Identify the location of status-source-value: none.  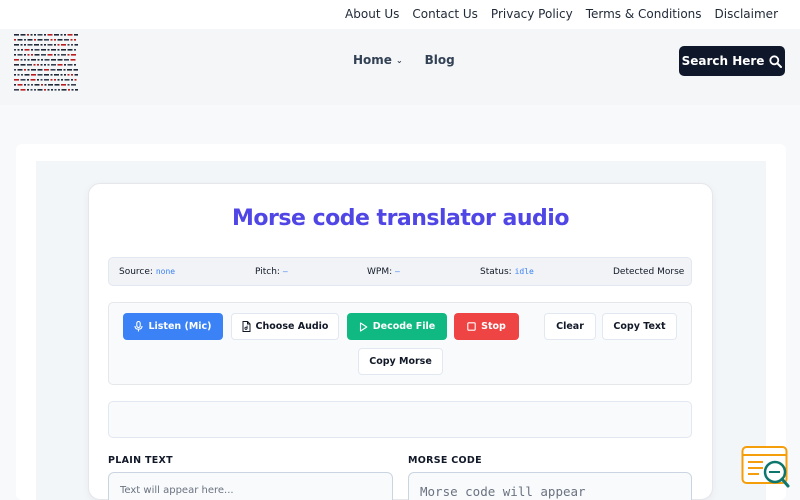
(165, 271).